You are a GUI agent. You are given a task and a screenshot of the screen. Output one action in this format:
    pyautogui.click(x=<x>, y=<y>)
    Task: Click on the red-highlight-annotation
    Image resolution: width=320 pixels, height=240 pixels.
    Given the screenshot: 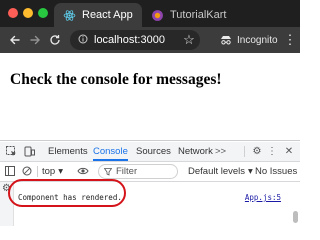 What is the action you would take?
    pyautogui.click(x=67, y=193)
    